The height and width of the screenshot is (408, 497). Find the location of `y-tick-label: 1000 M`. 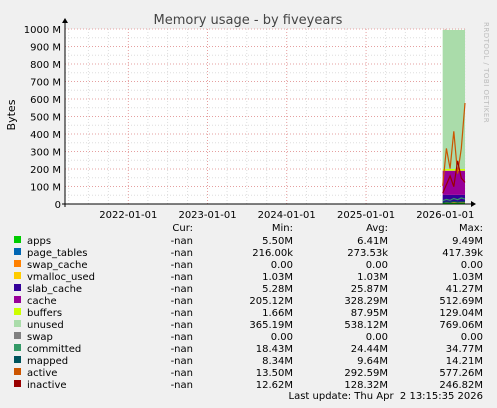

y-tick-label: 1000 M is located at coordinates (42, 30).